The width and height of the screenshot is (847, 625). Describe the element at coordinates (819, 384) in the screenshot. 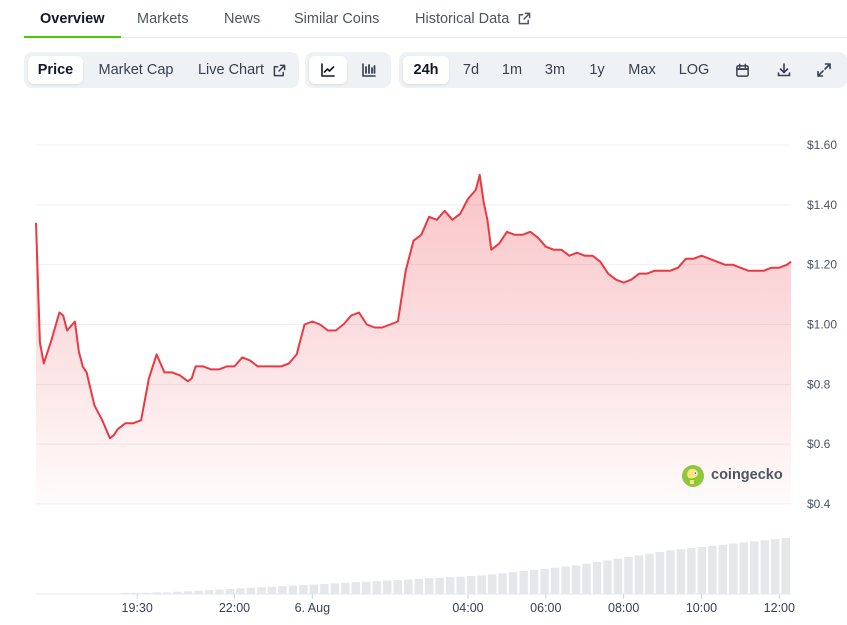

I see `y-tick-label: $0.8` at that location.